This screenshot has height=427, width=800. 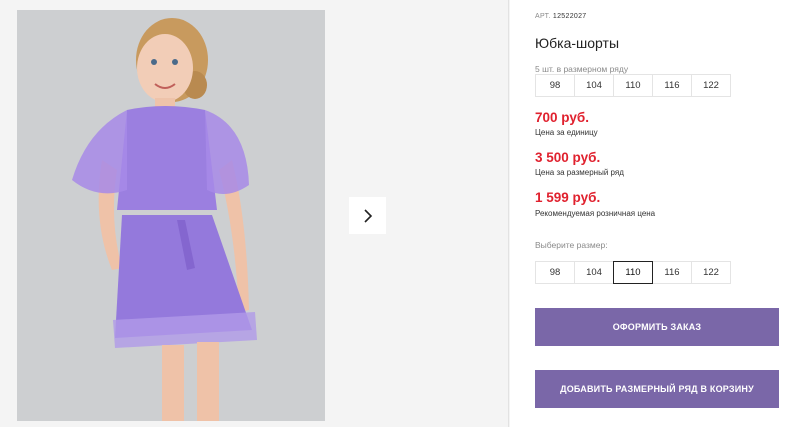 I want to click on article-number: 12522027, so click(x=569, y=16).